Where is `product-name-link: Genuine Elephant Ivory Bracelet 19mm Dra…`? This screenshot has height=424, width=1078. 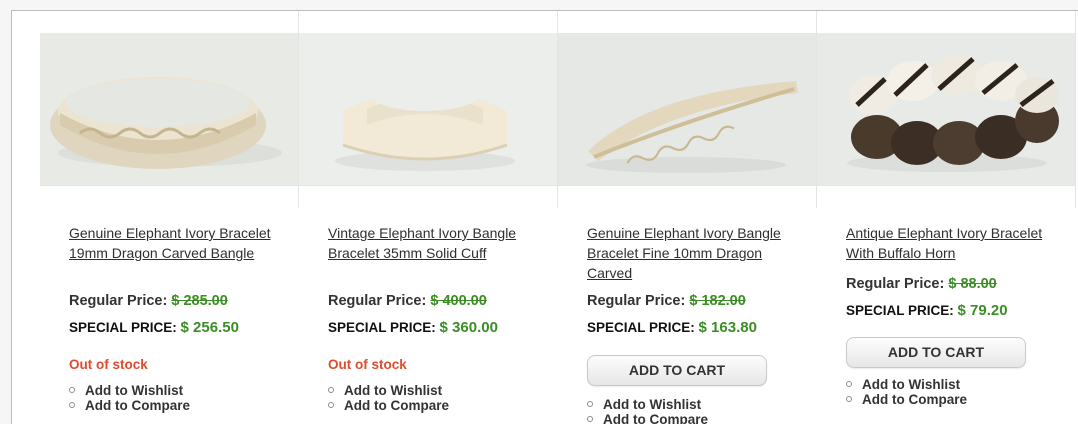
product-name-link: Genuine Elephant Ivory Bracelet 19mm Dra… is located at coordinates (176, 243).